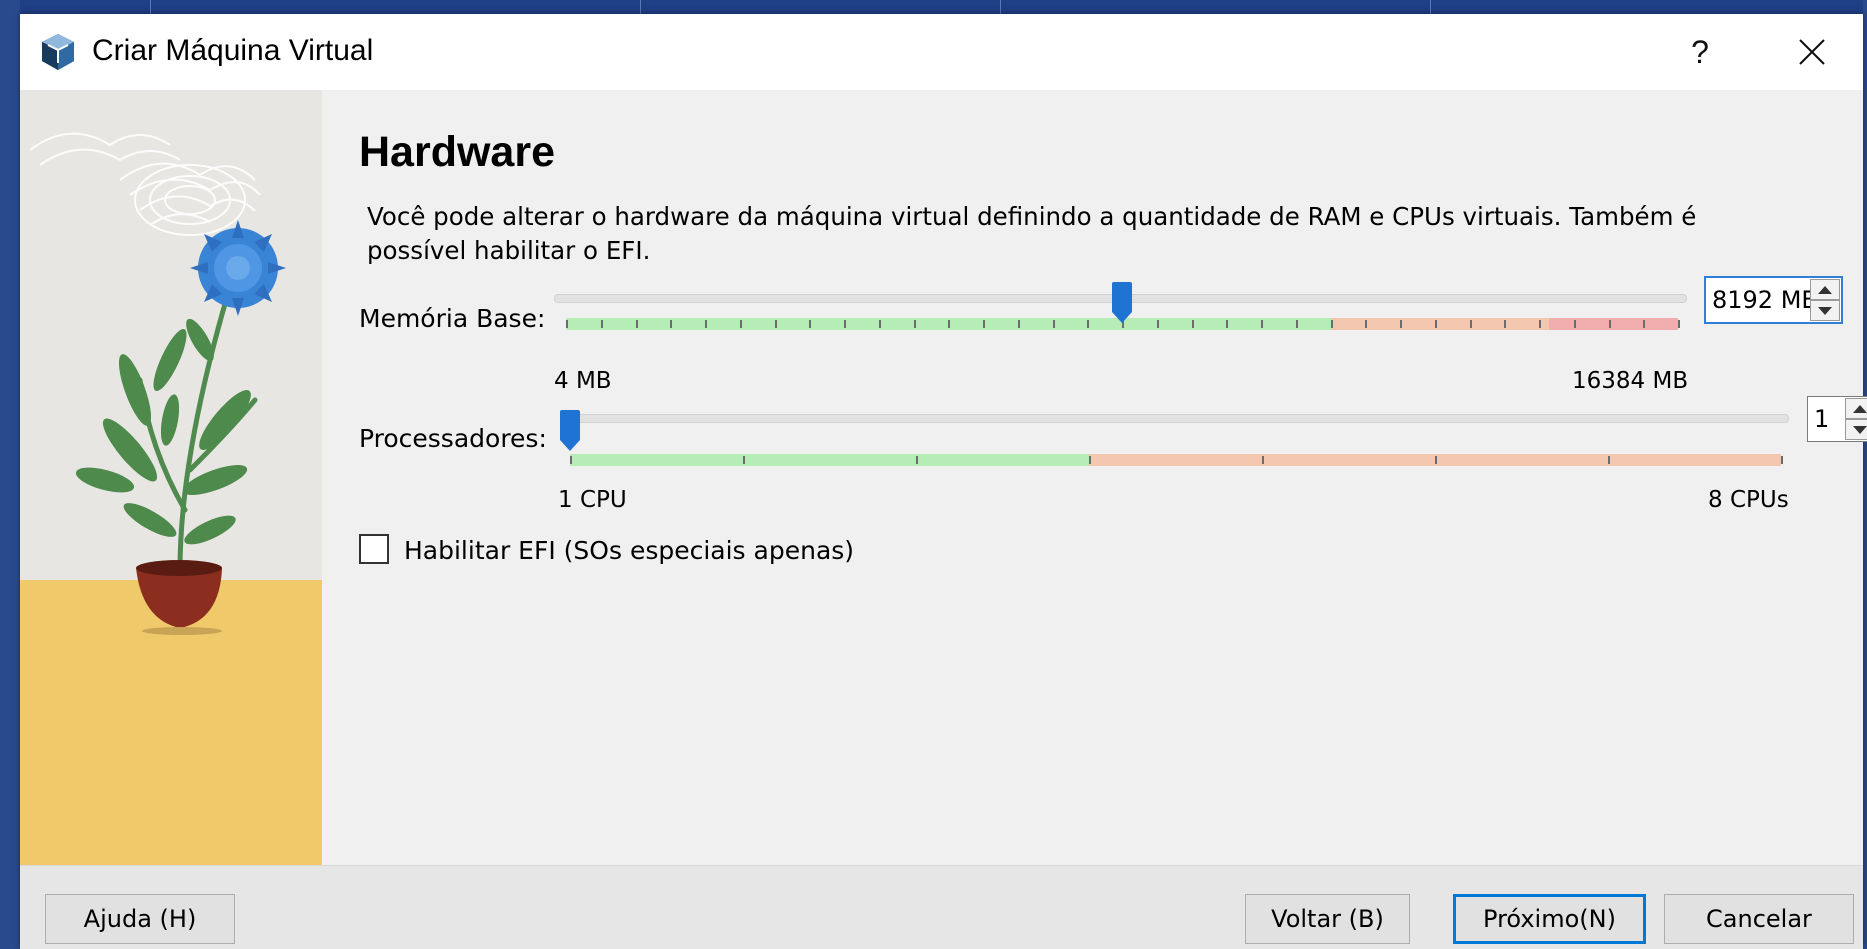  Describe the element at coordinates (592, 500) in the screenshot. I see `processors-min-label: 1 CPU` at that location.